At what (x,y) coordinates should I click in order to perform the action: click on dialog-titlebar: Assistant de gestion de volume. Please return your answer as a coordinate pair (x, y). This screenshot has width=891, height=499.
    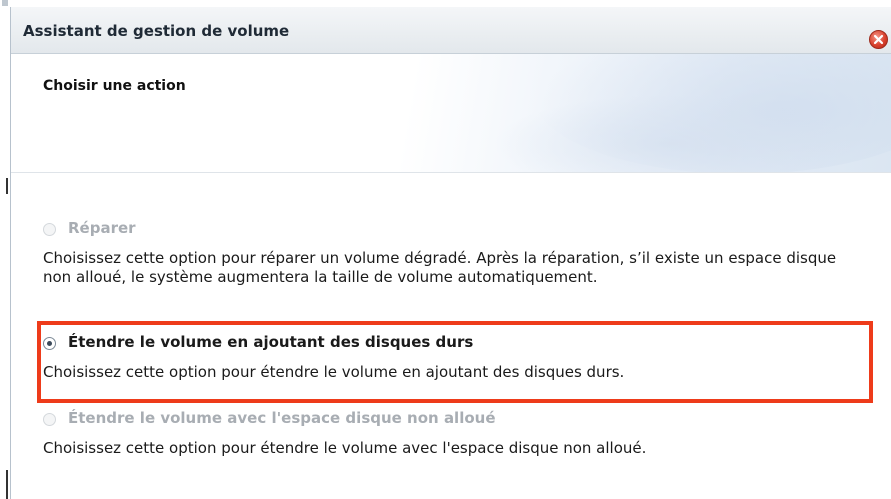
    Looking at the image, I should click on (451, 30).